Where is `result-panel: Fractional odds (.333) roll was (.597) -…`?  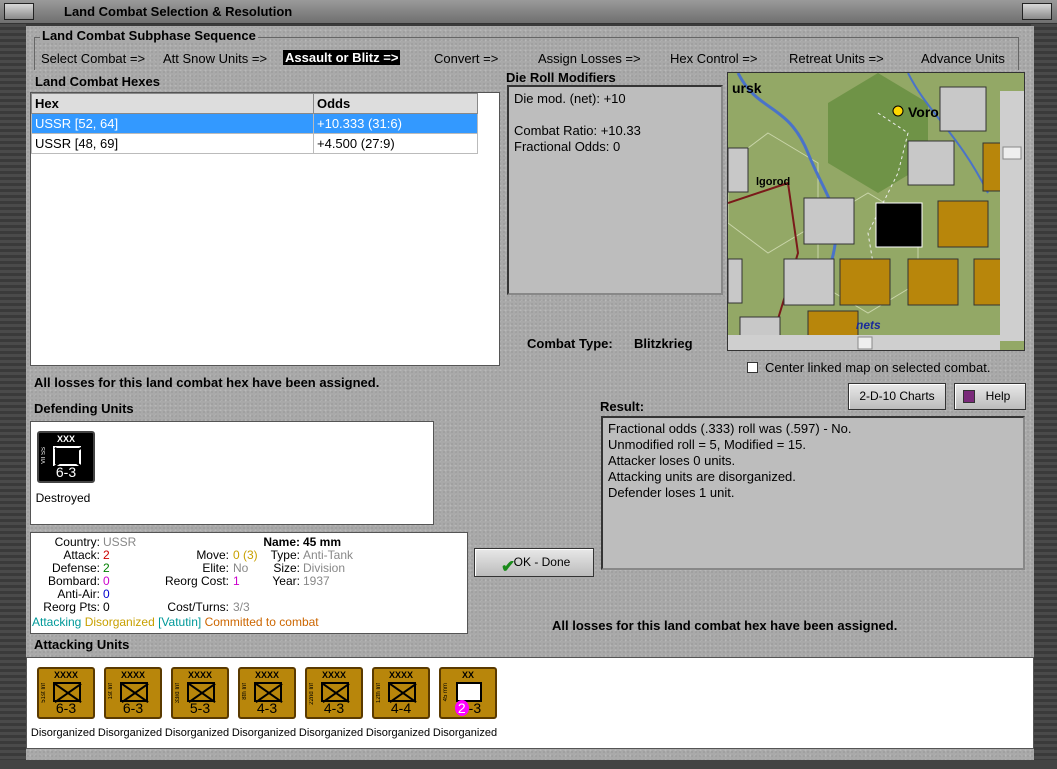
result-panel: Fractional odds (.333) roll was (.597) -… is located at coordinates (813, 493).